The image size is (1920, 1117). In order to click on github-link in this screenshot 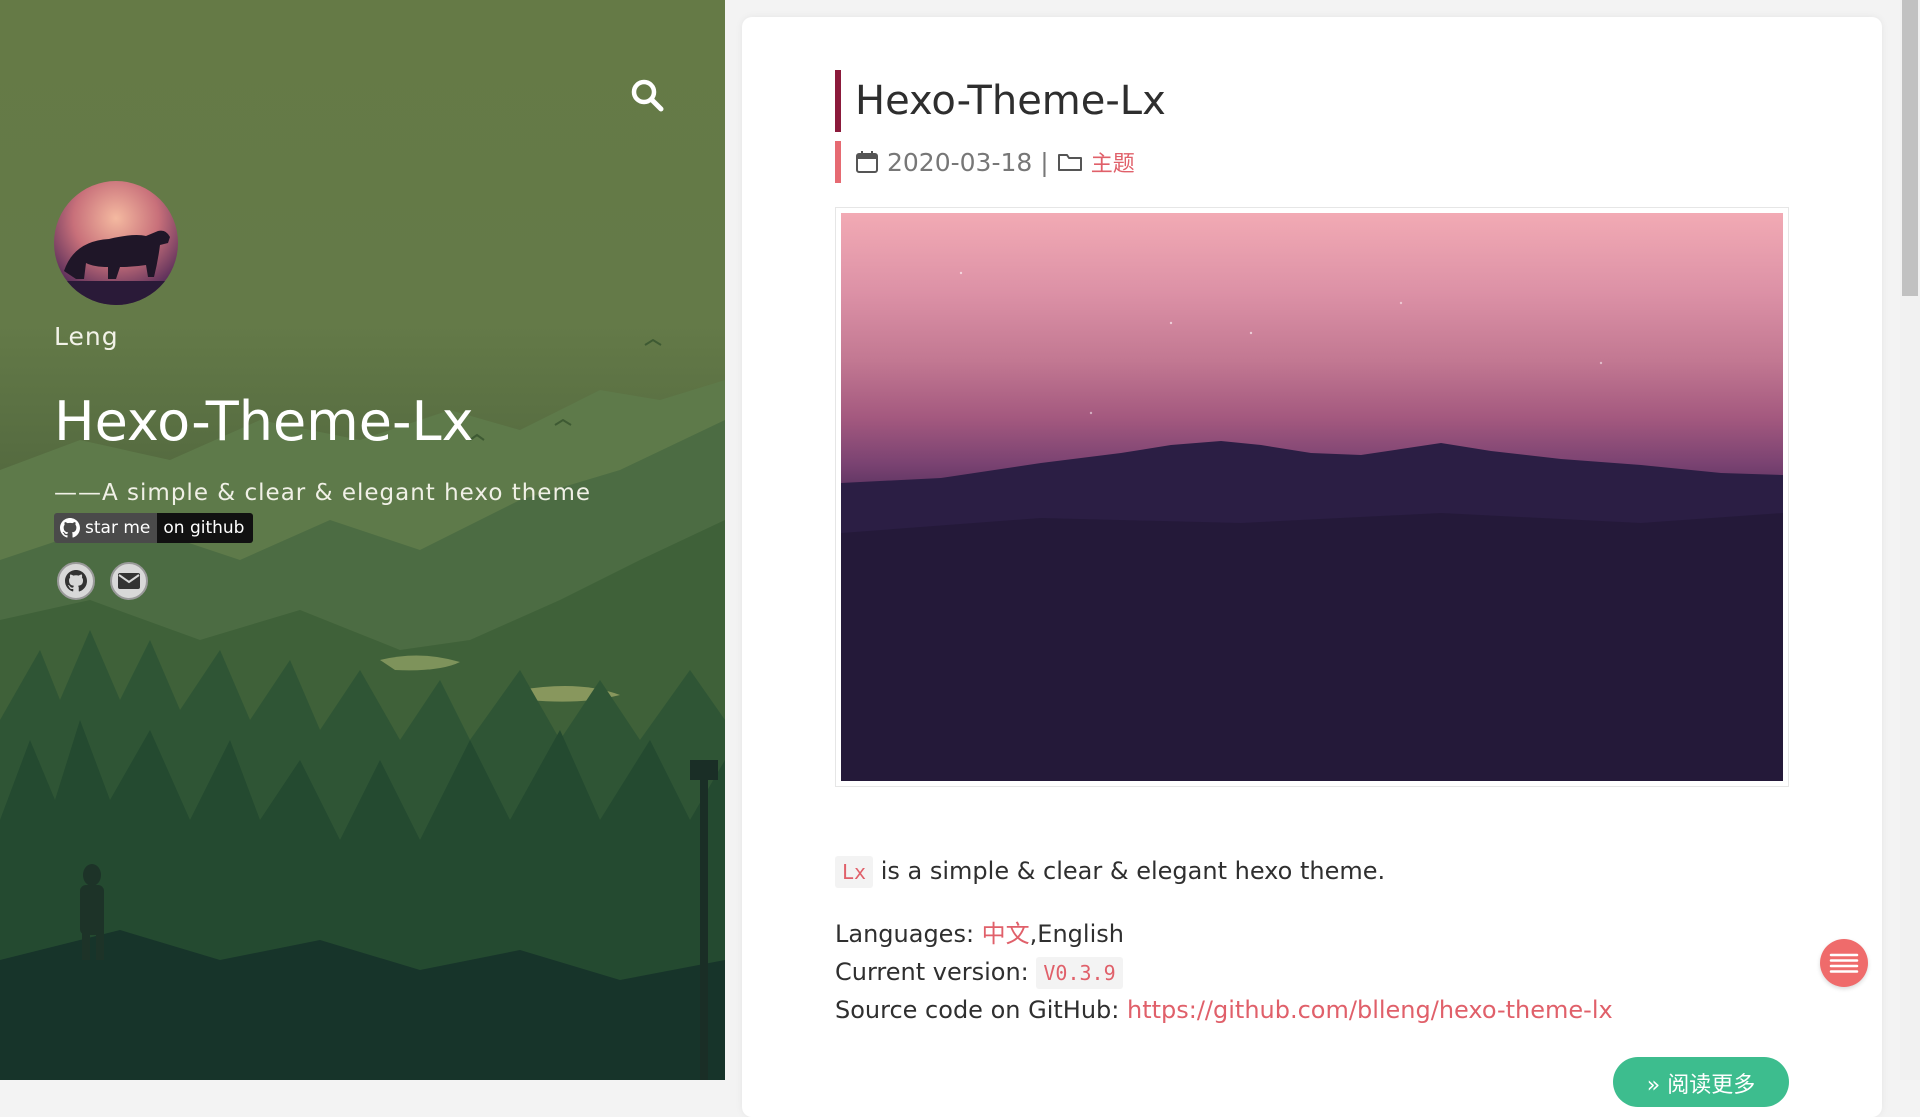, I will do `click(76, 581)`.